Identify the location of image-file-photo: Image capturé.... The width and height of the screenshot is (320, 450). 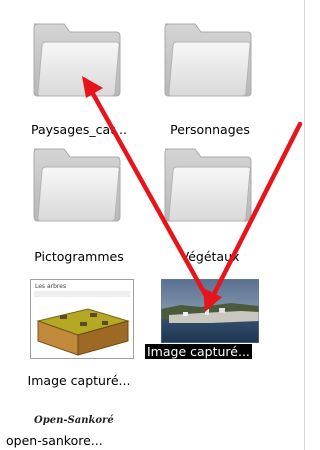
(209, 337).